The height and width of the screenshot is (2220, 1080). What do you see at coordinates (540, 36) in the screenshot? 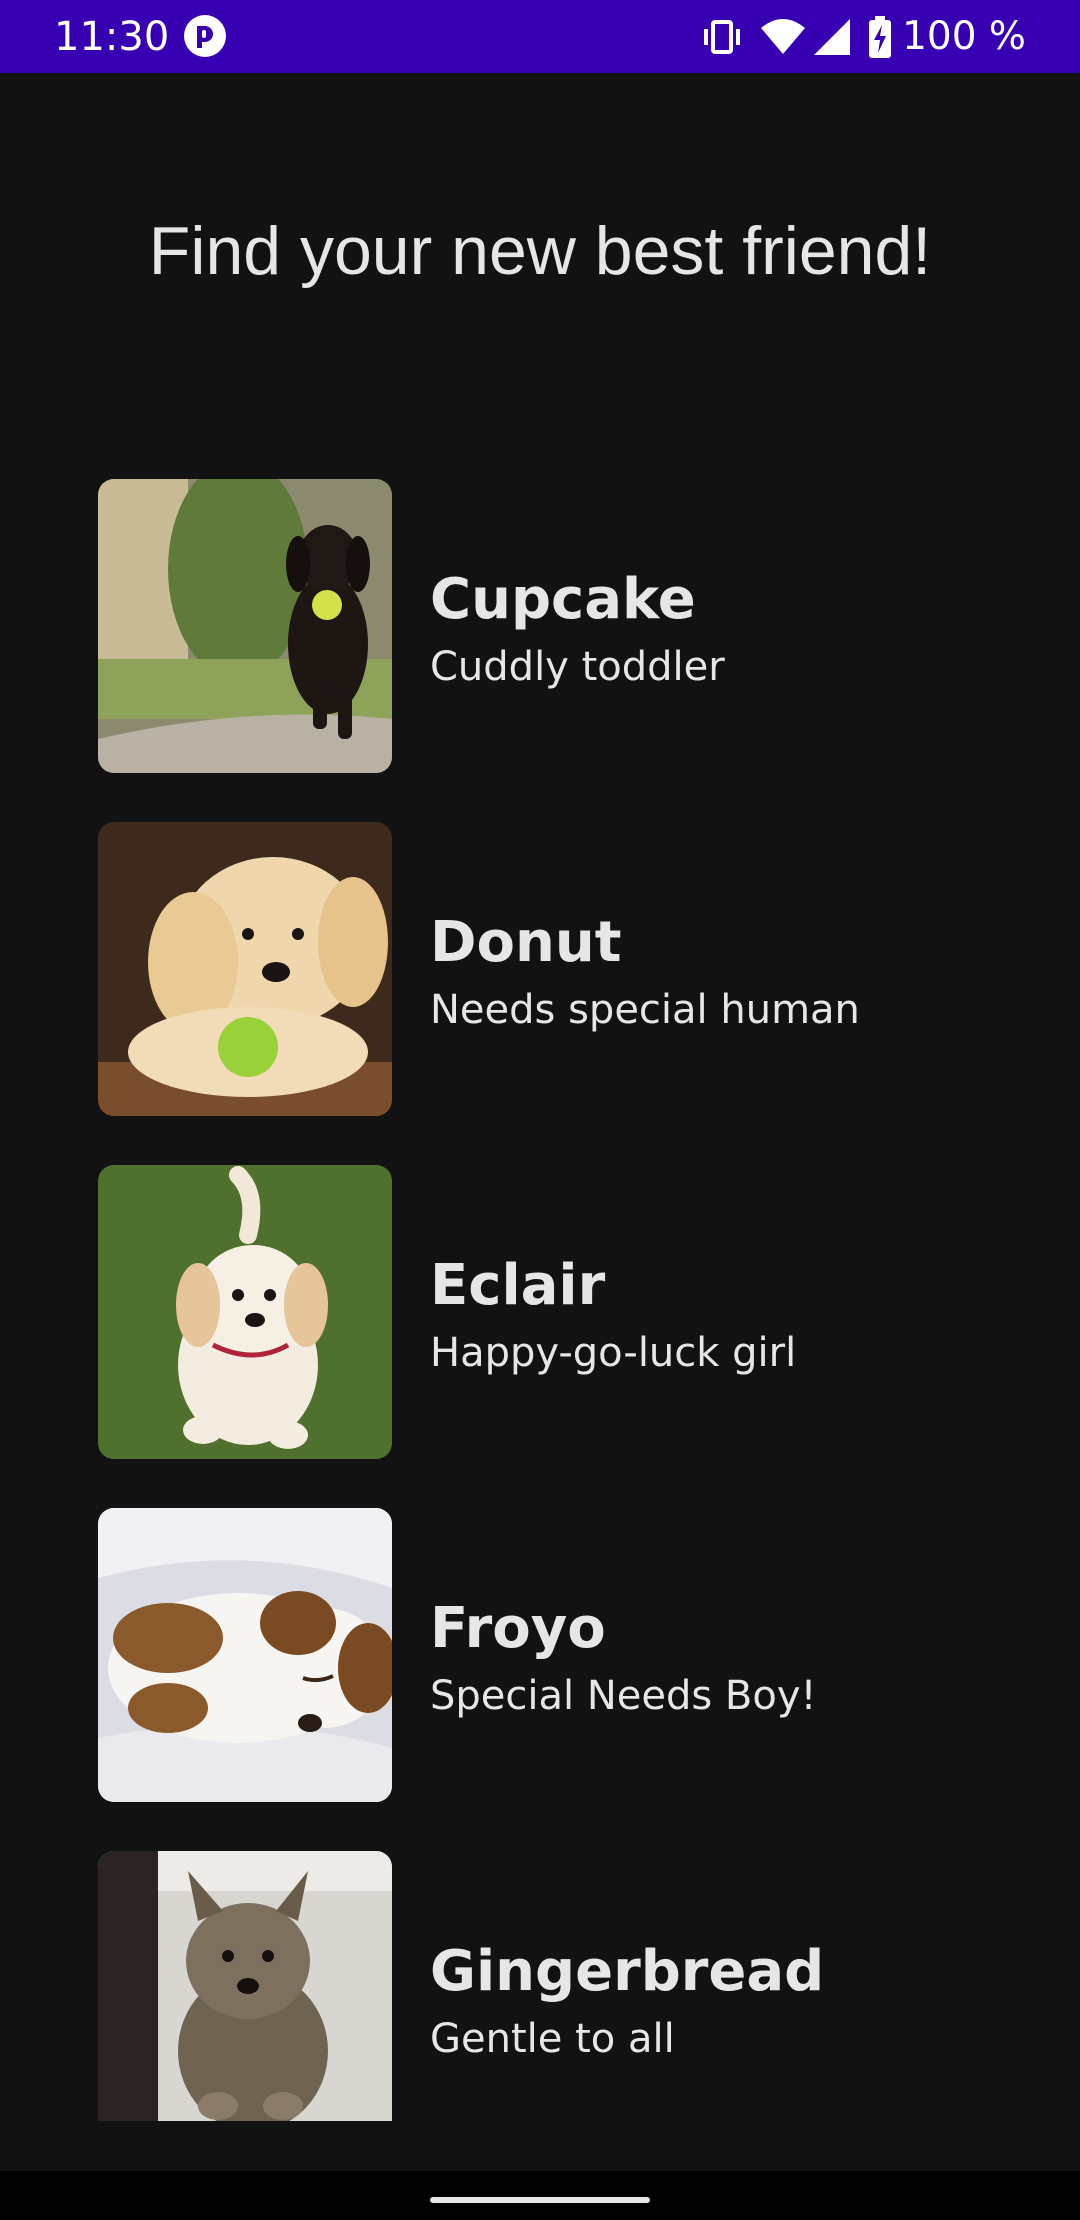
I see `status-bar: 11:30 100 %` at bounding box center [540, 36].